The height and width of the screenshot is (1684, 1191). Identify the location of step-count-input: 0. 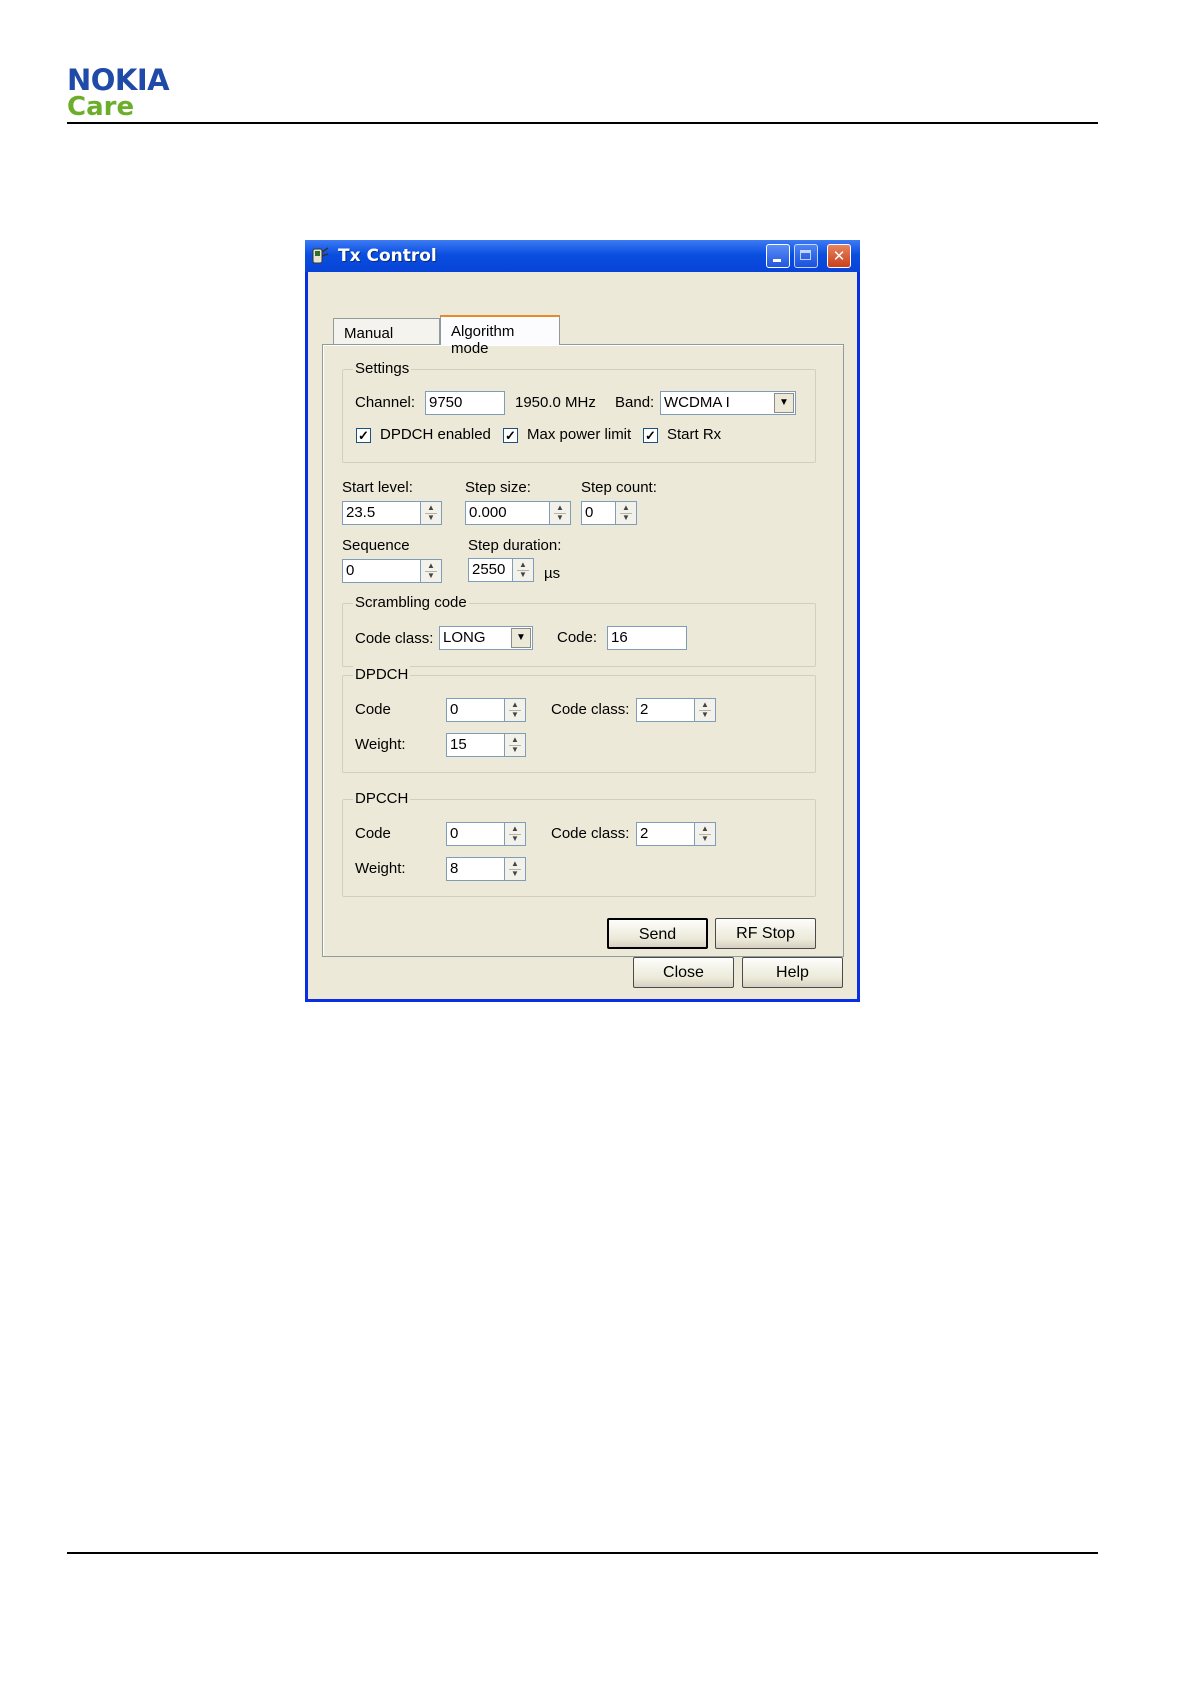
(599, 513).